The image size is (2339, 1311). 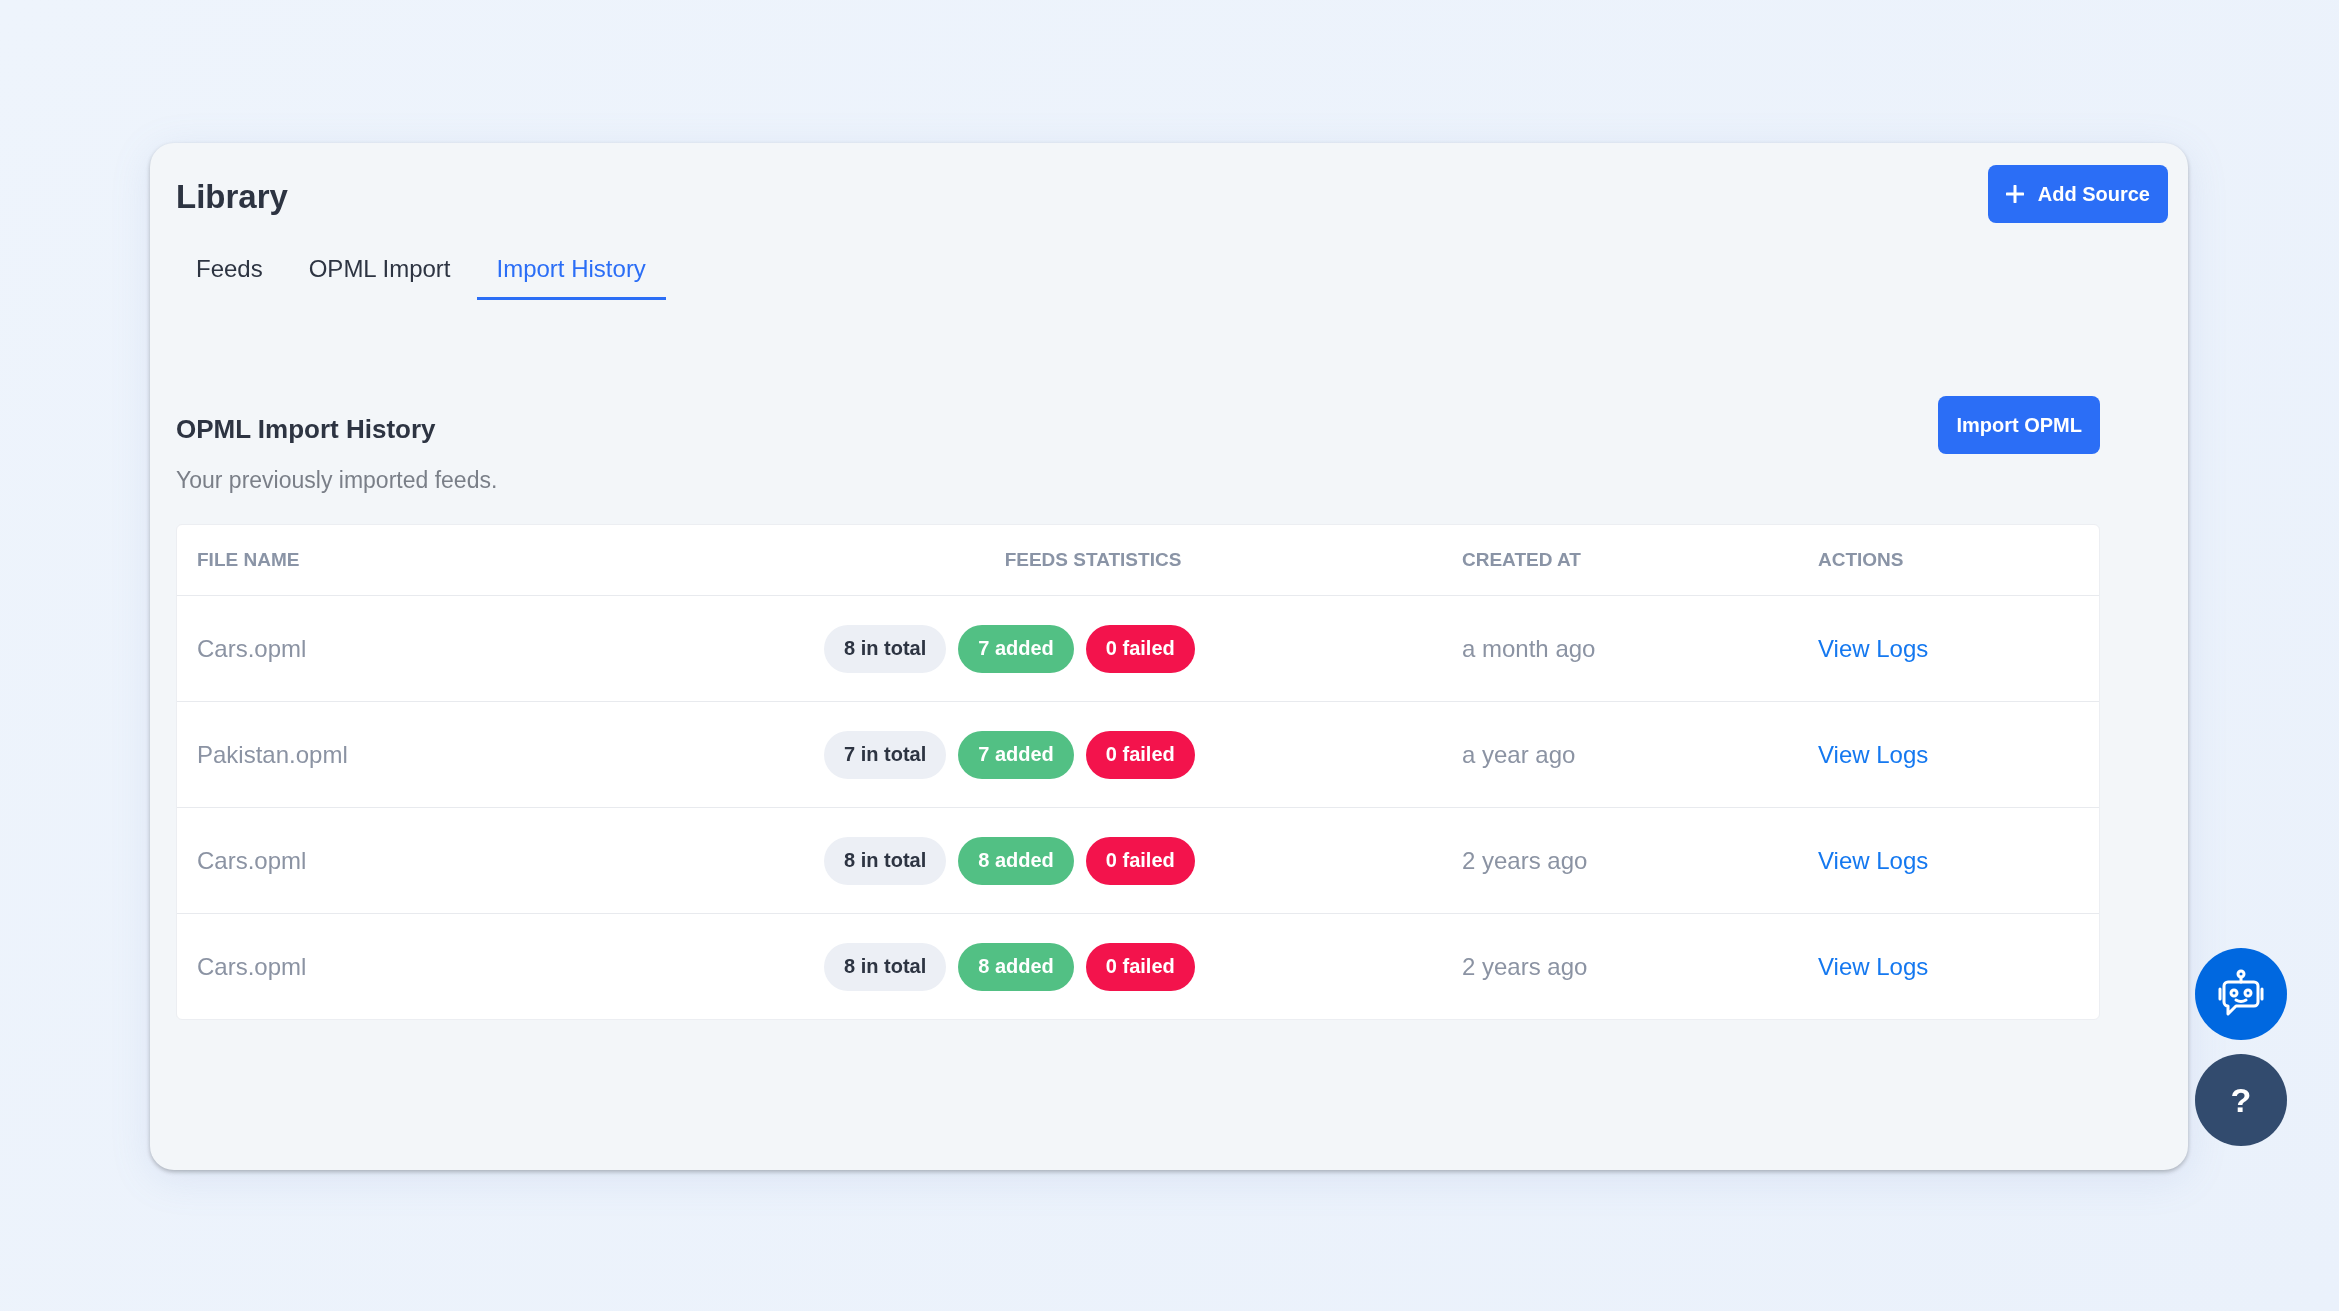 I want to click on import-opml-button: Import OPML, so click(x=2019, y=425).